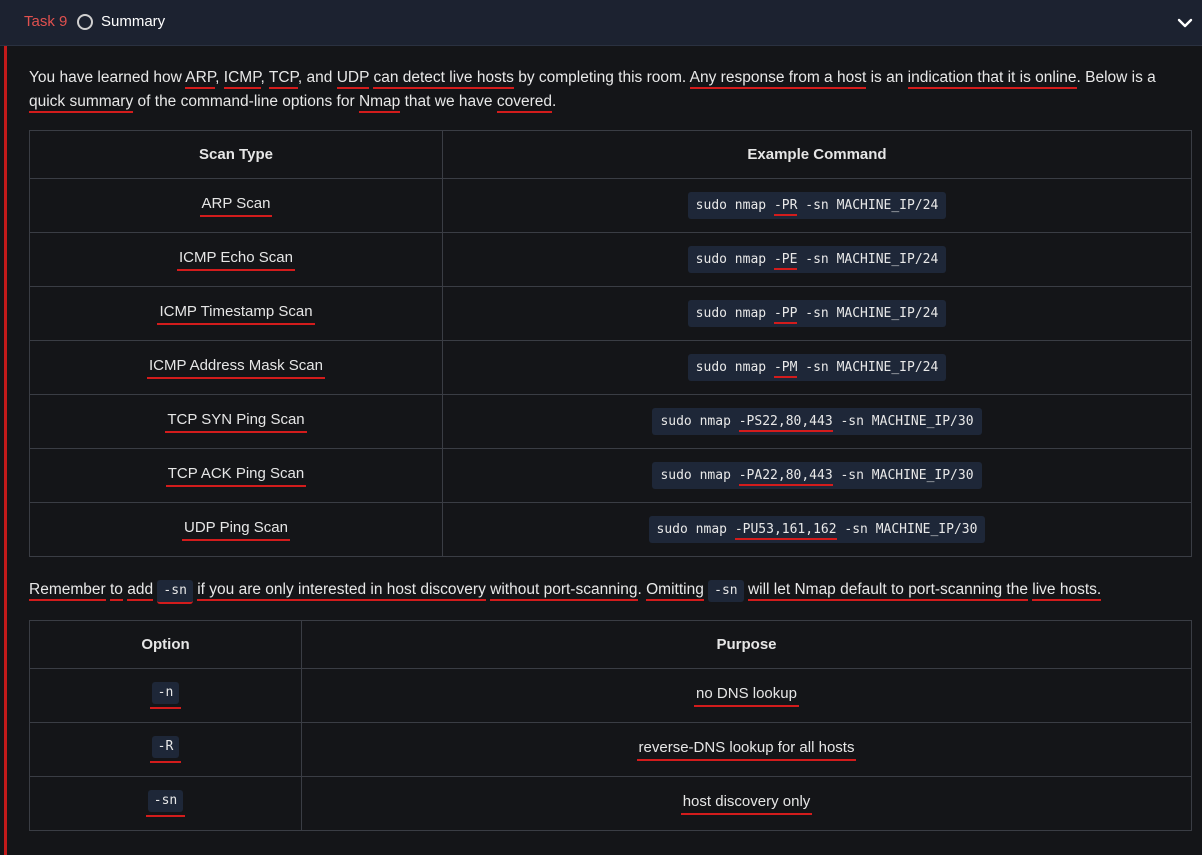  What do you see at coordinates (601, 77) in the screenshot?
I see `text-fragment: by completing this room.` at bounding box center [601, 77].